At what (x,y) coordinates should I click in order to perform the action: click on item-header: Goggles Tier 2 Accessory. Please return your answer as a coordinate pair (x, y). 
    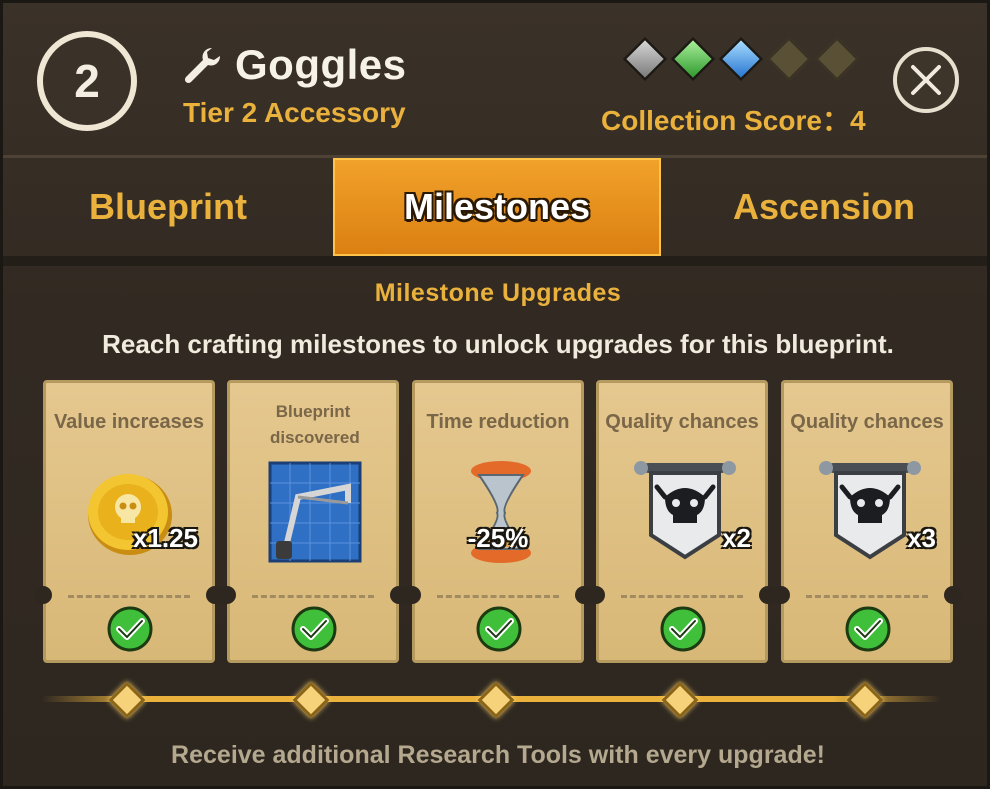
    Looking at the image, I should click on (293, 85).